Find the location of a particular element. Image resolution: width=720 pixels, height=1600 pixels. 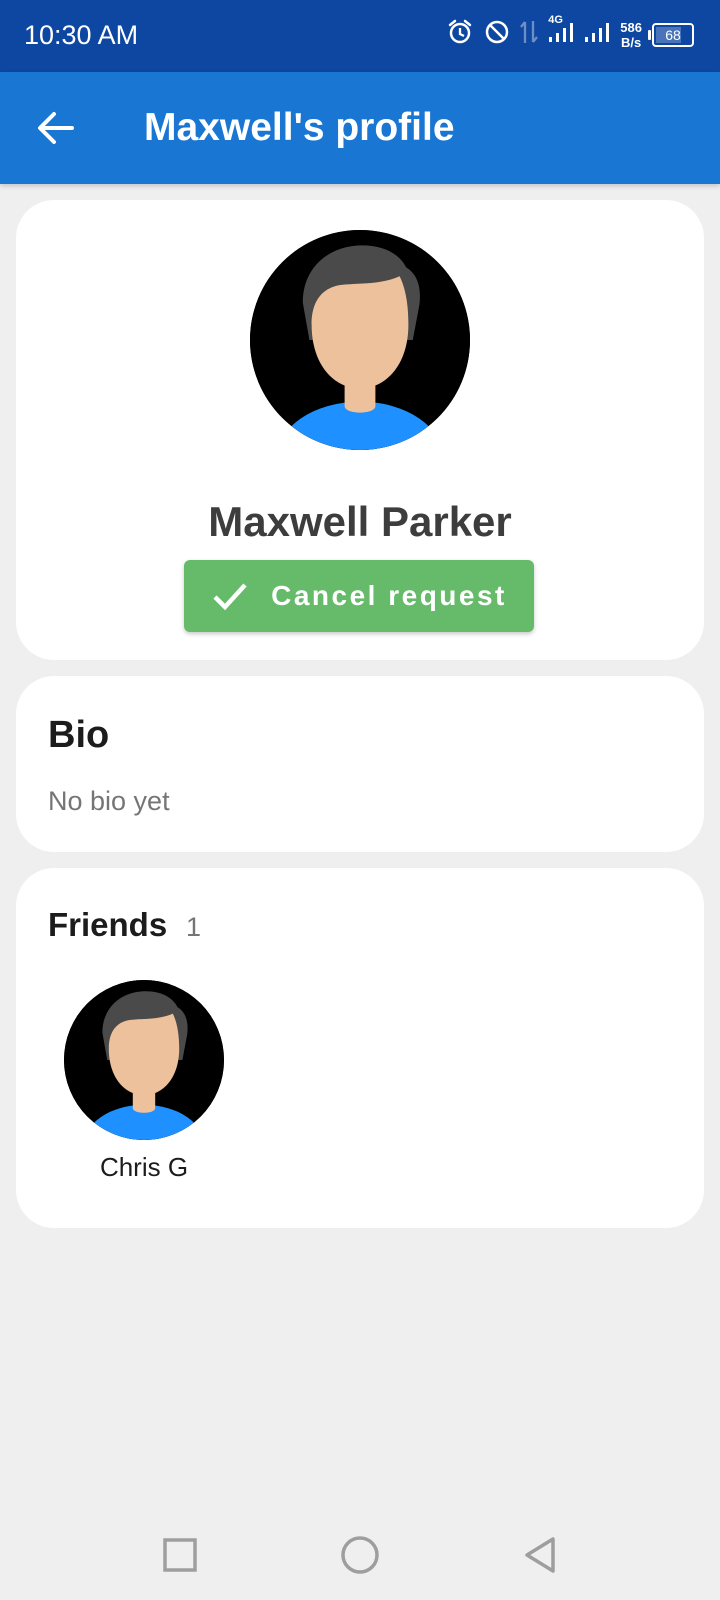

recents-button is located at coordinates (180, 1555).